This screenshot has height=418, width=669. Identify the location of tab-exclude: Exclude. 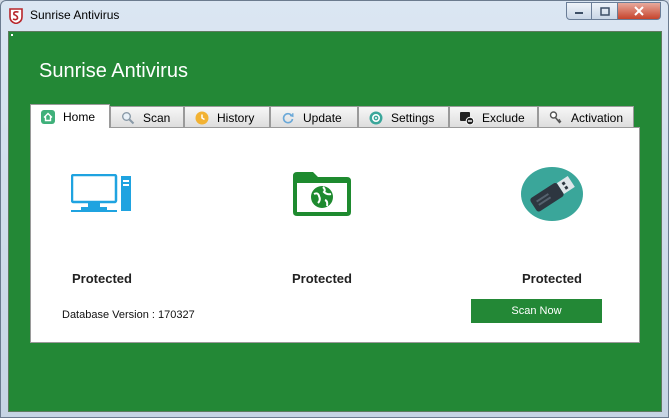
(493, 117).